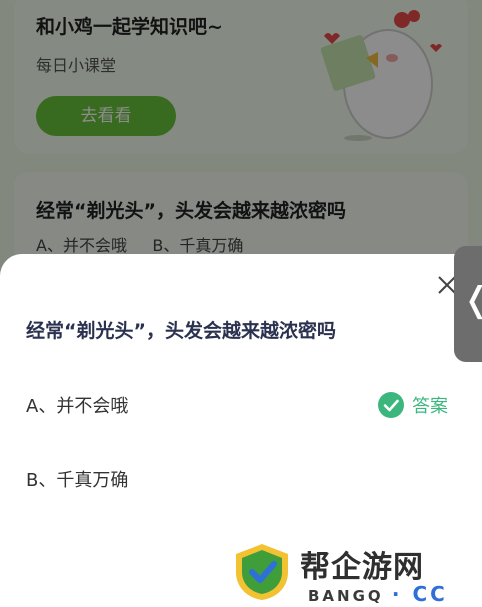 The height and width of the screenshot is (607, 482). What do you see at coordinates (262, 572) in the screenshot?
I see `shield-logo-icon` at bounding box center [262, 572].